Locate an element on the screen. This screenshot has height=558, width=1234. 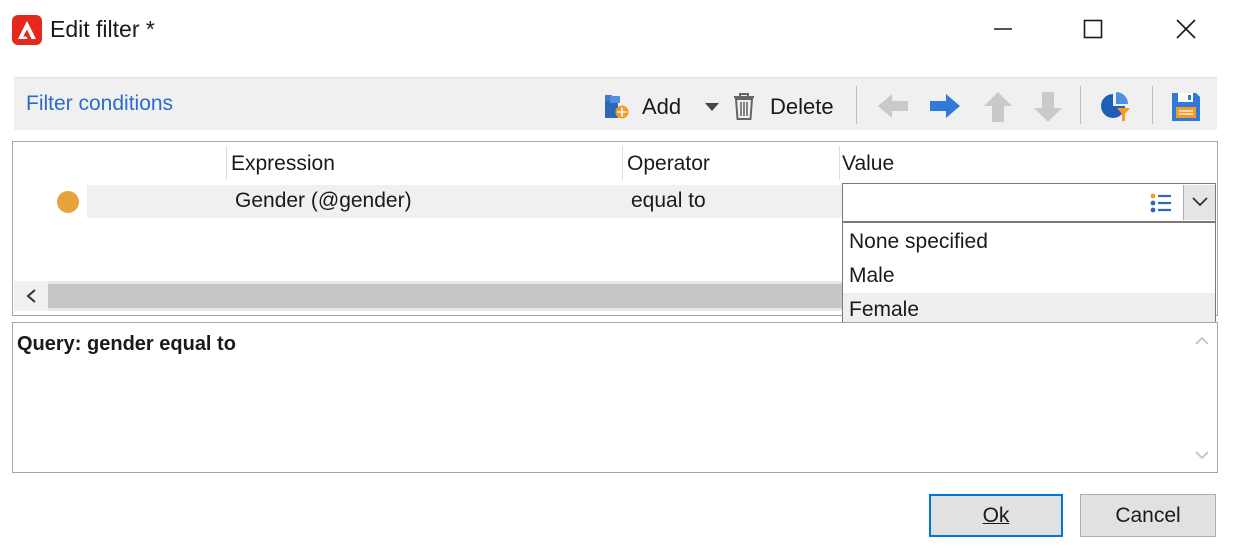
arrow-right-icon is located at coordinates (945, 106).